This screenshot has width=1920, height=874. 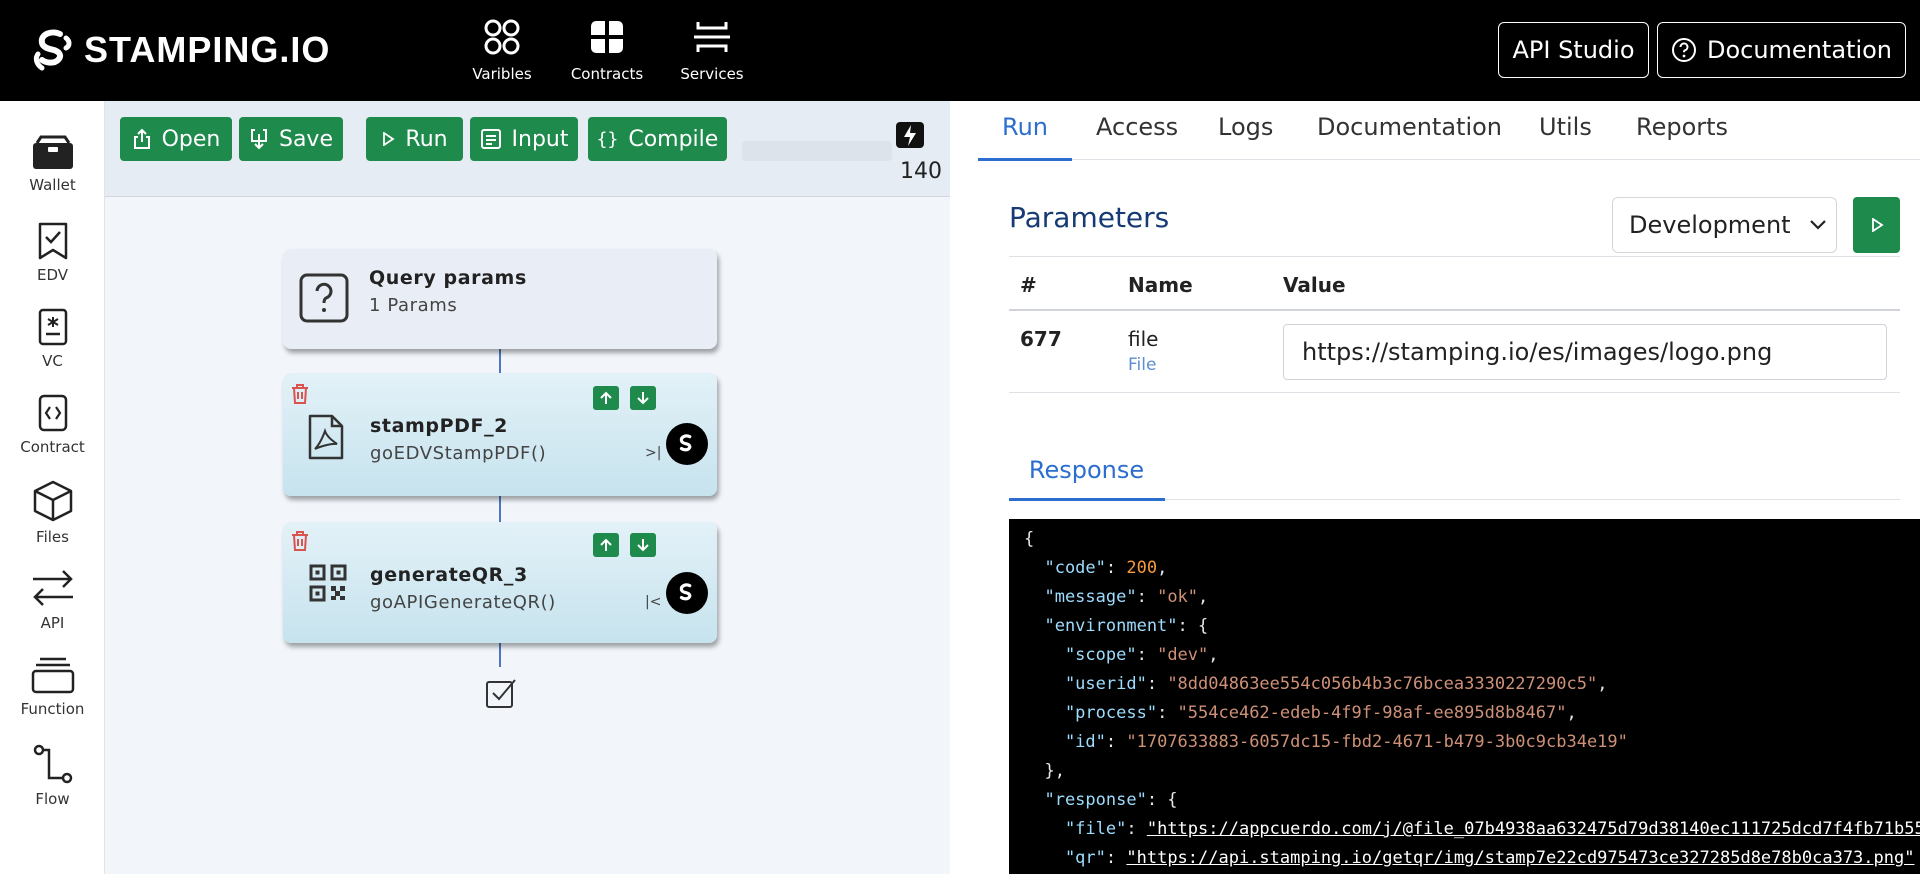 What do you see at coordinates (52, 775) in the screenshot?
I see `sidebar-item-flow: Flow` at bounding box center [52, 775].